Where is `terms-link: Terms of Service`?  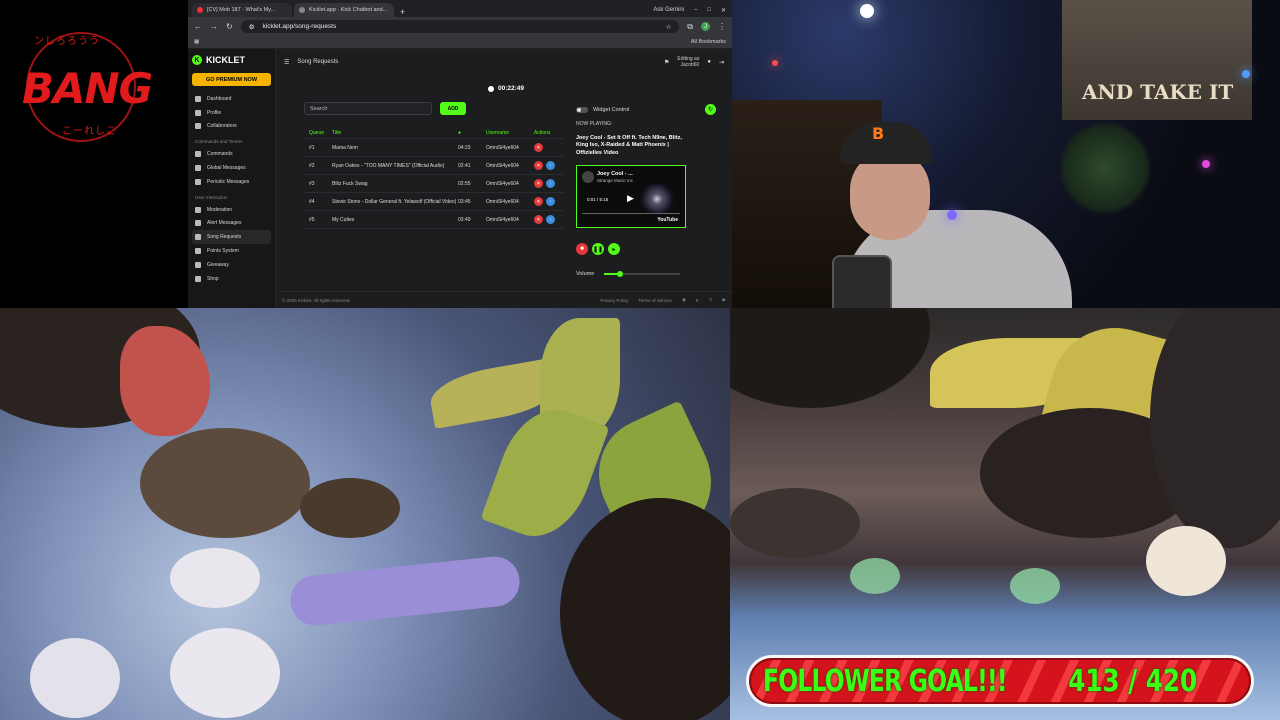
terms-link: Terms of Service is located at coordinates (655, 300).